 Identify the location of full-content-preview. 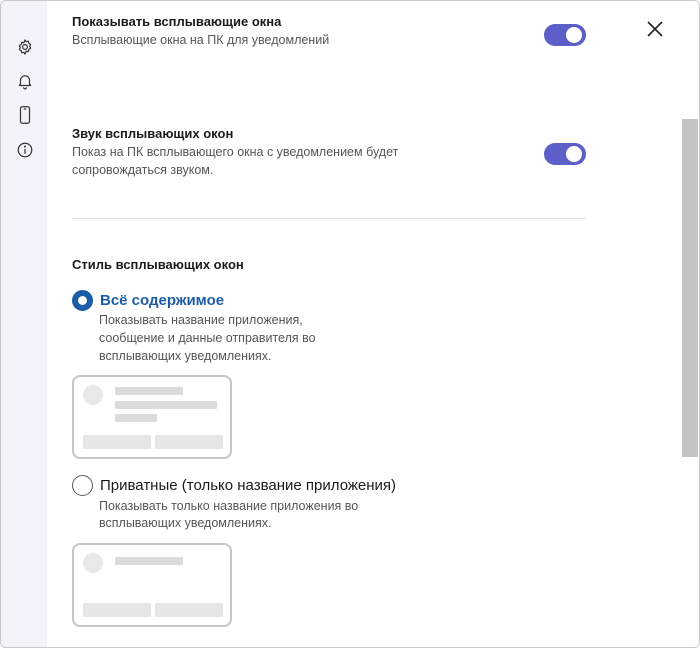
(152, 417).